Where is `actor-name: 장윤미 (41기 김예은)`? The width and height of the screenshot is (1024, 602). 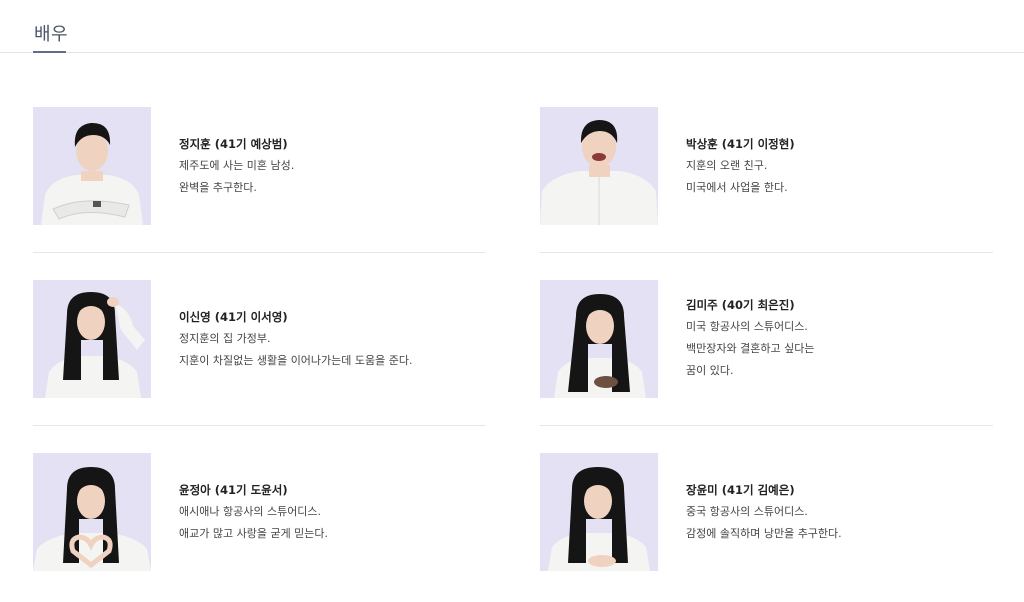 actor-name: 장윤미 (41기 김예은) is located at coordinates (740, 490).